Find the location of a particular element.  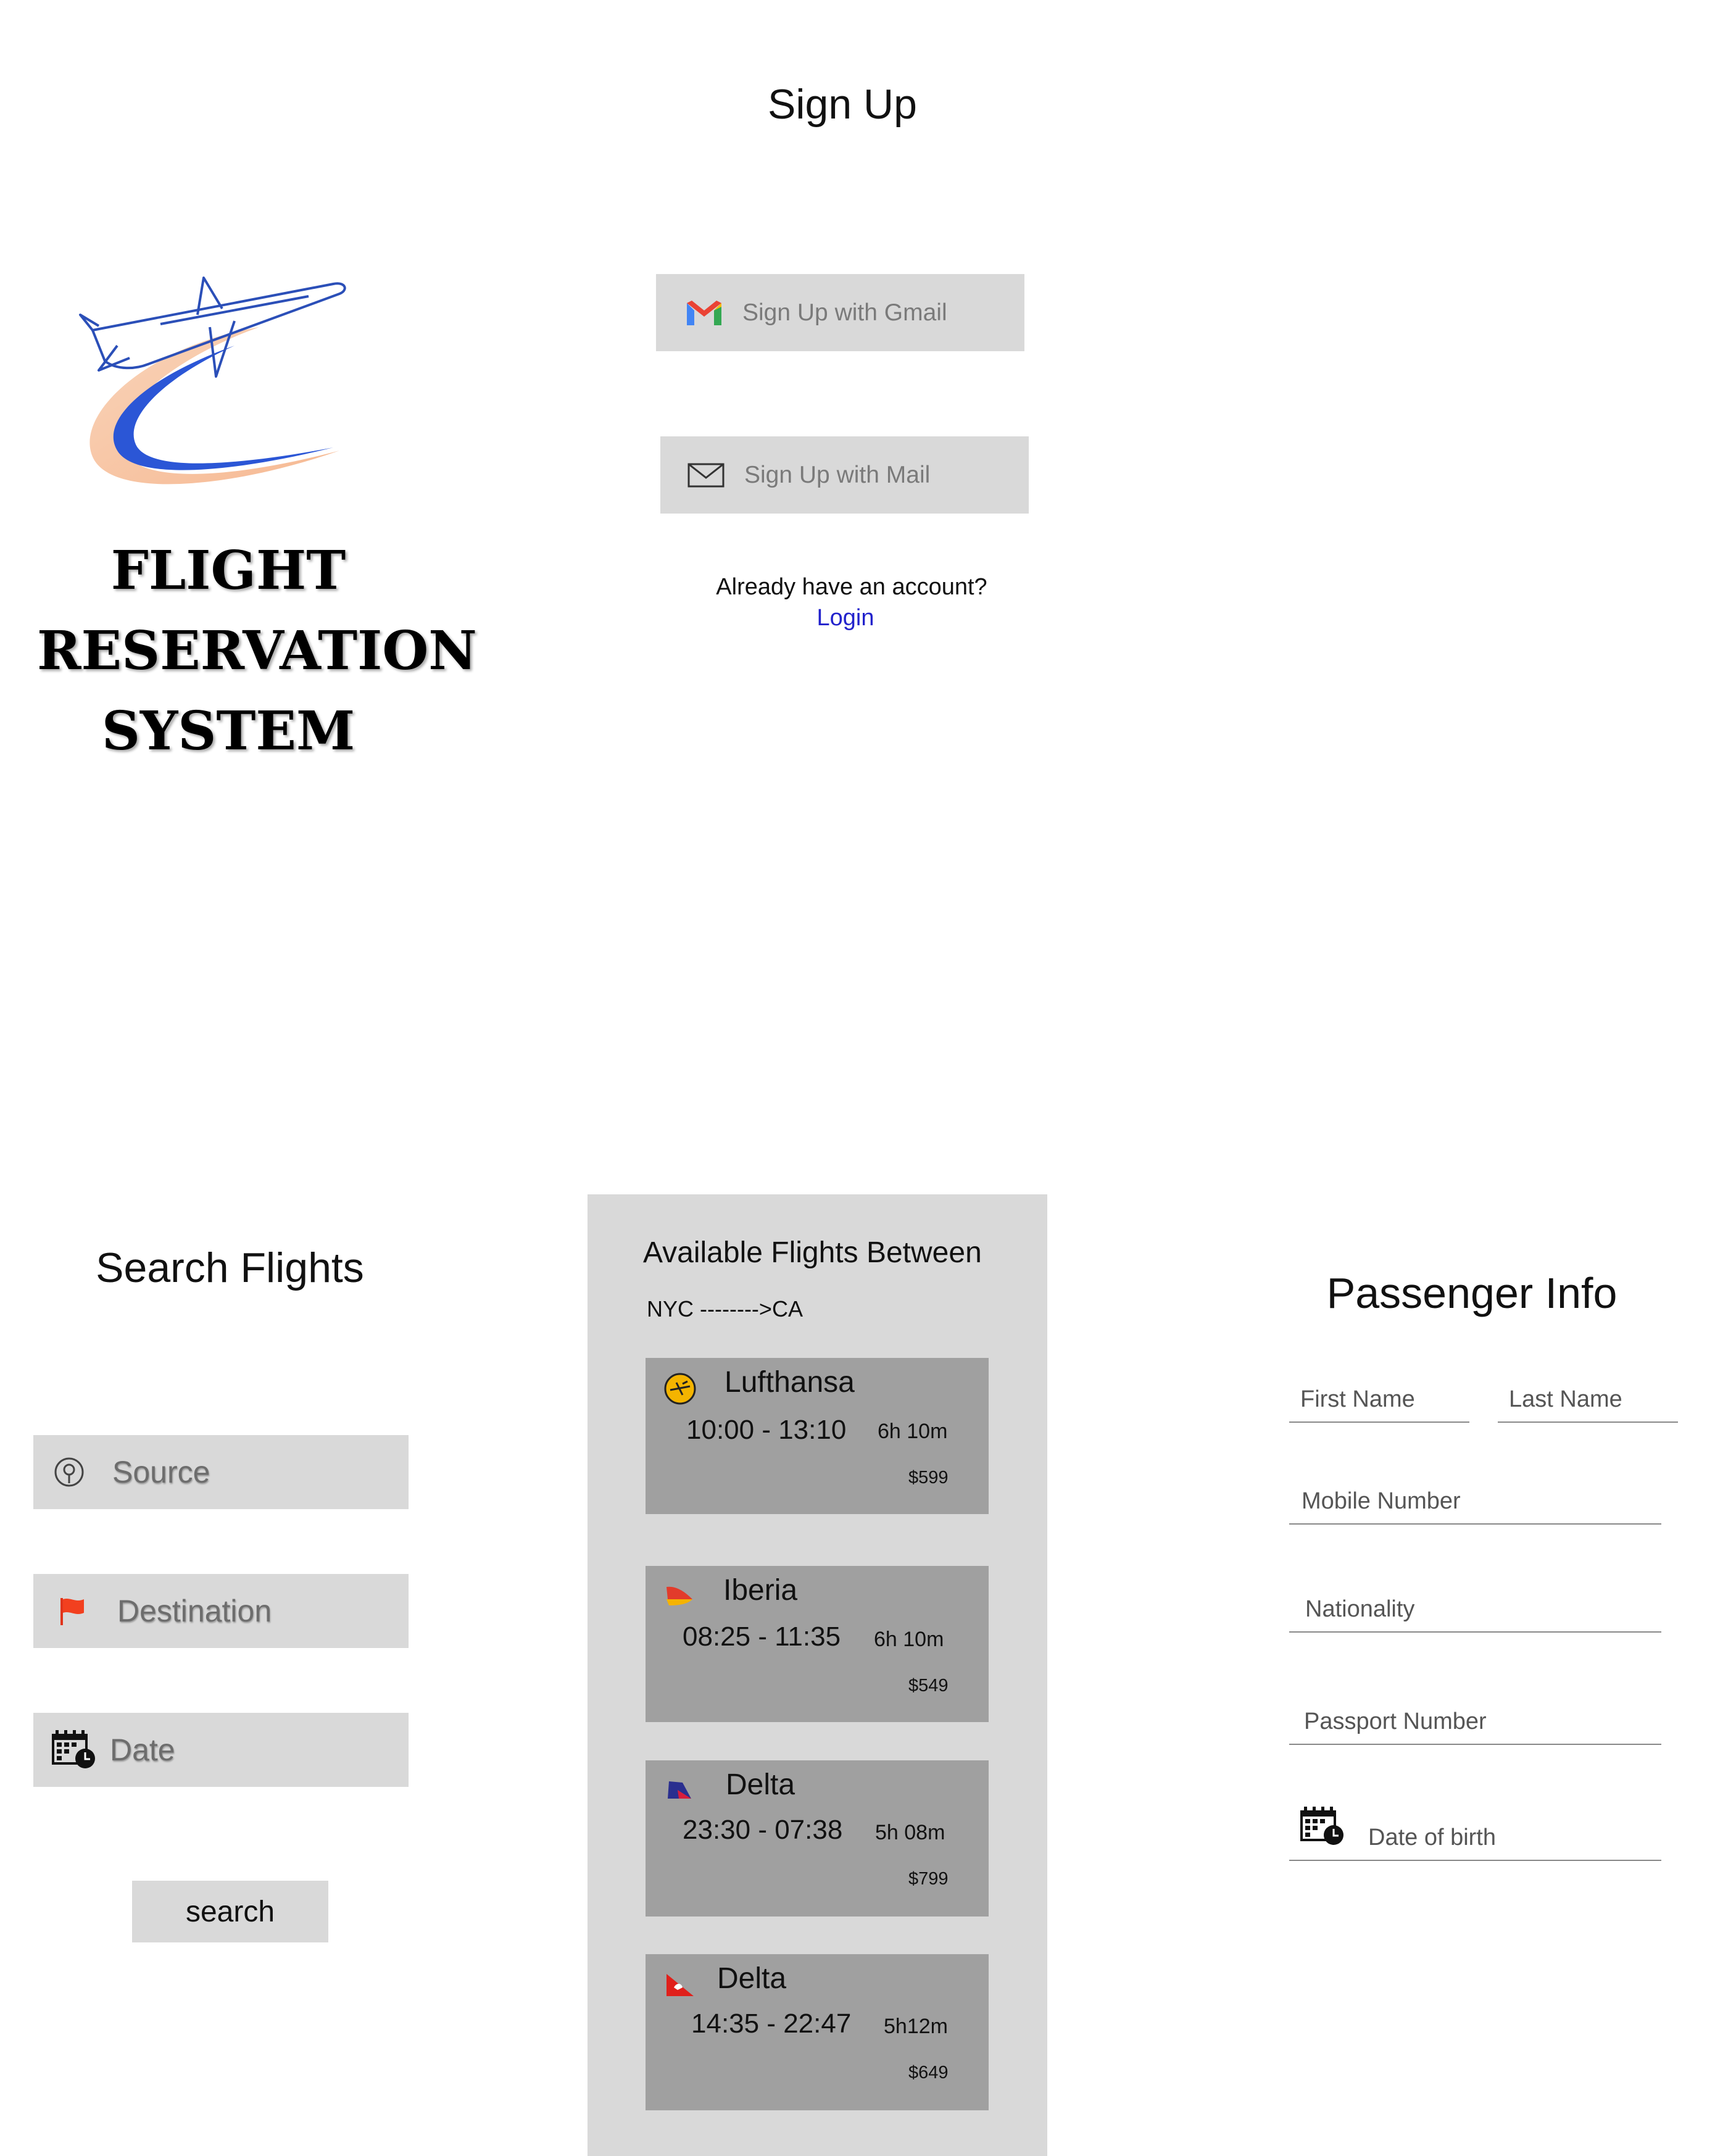

flag-icon is located at coordinates (82, 1611).